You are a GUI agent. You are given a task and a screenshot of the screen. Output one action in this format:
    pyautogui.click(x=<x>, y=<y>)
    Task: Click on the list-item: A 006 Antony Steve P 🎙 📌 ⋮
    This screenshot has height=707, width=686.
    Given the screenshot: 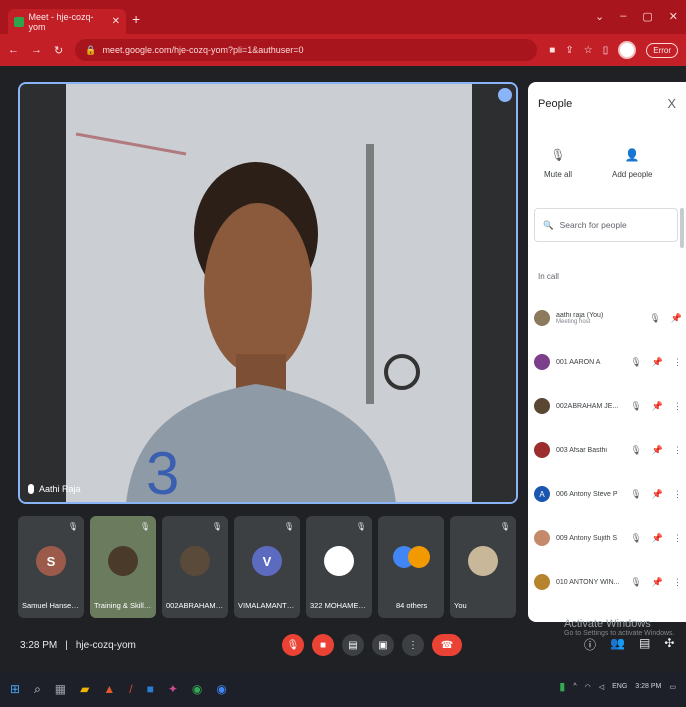 What is the action you would take?
    pyautogui.click(x=608, y=494)
    